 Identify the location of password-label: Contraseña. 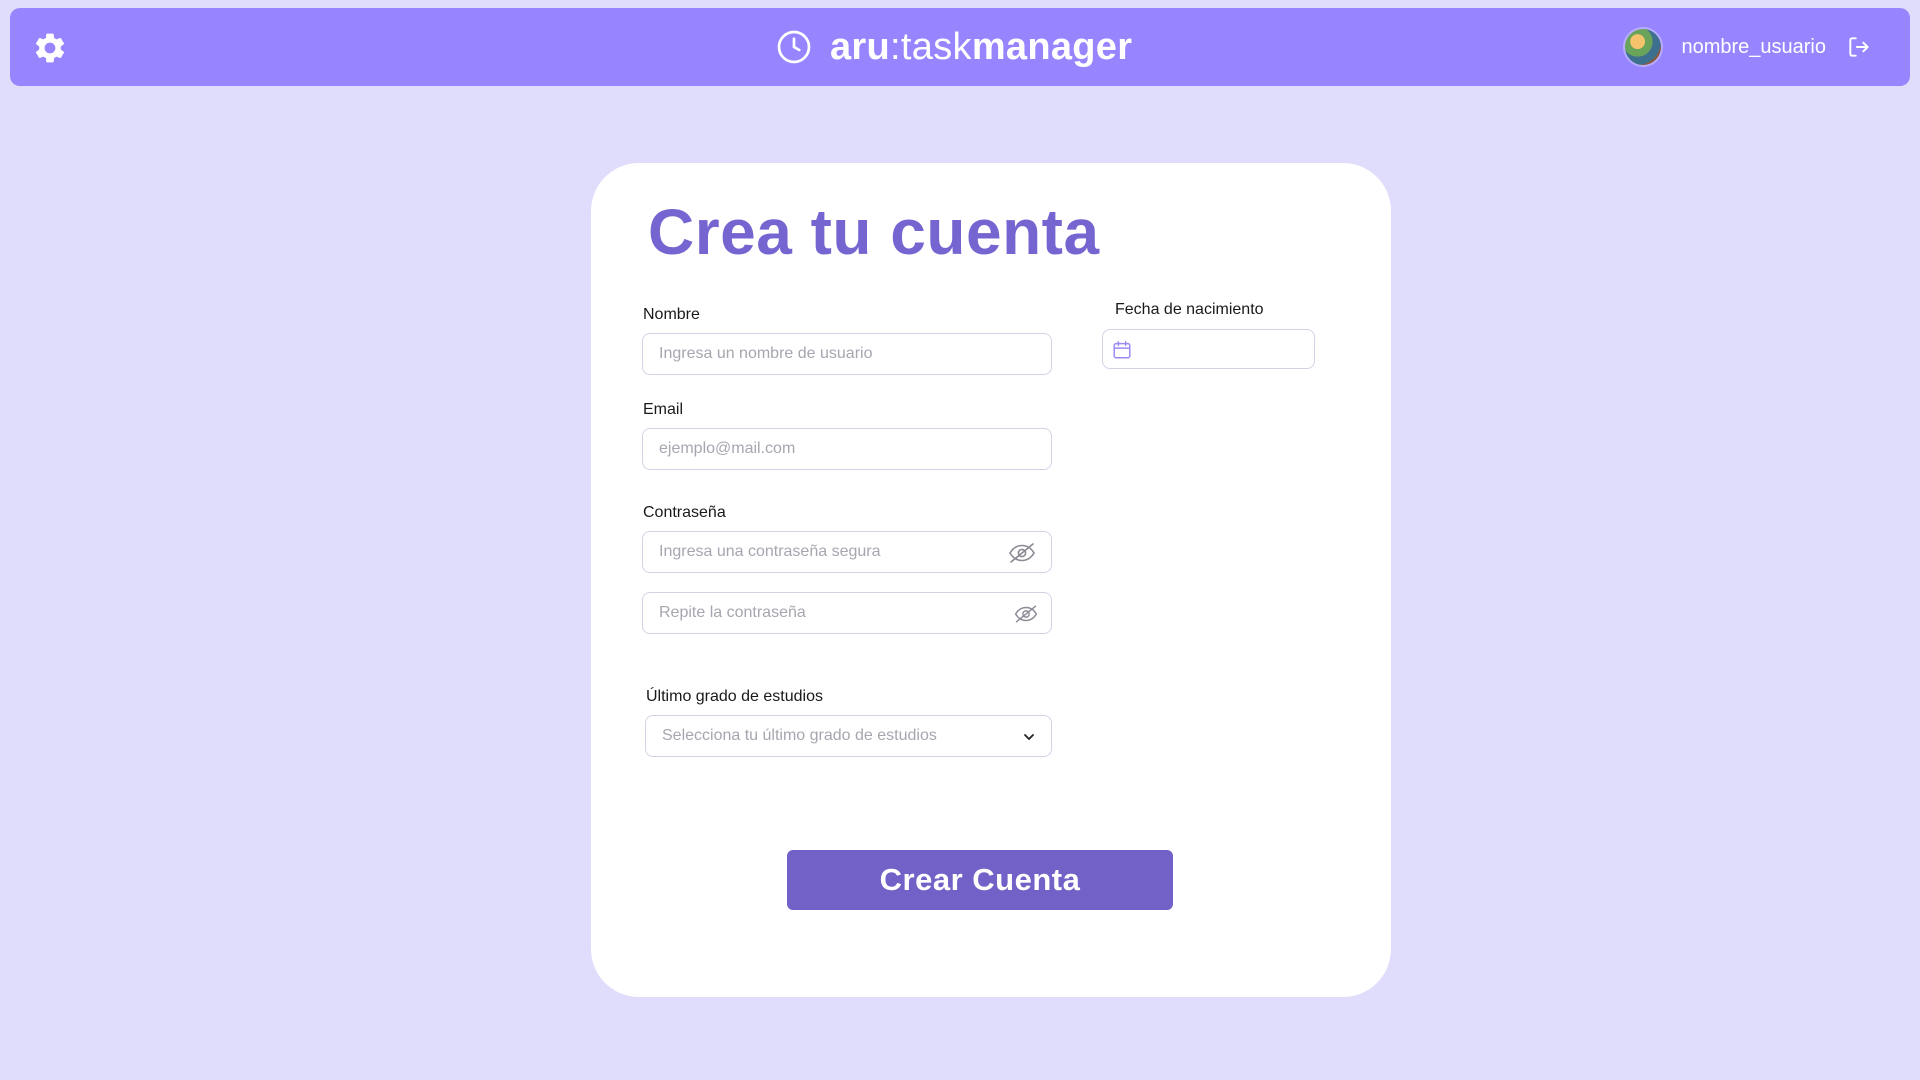
(684, 512).